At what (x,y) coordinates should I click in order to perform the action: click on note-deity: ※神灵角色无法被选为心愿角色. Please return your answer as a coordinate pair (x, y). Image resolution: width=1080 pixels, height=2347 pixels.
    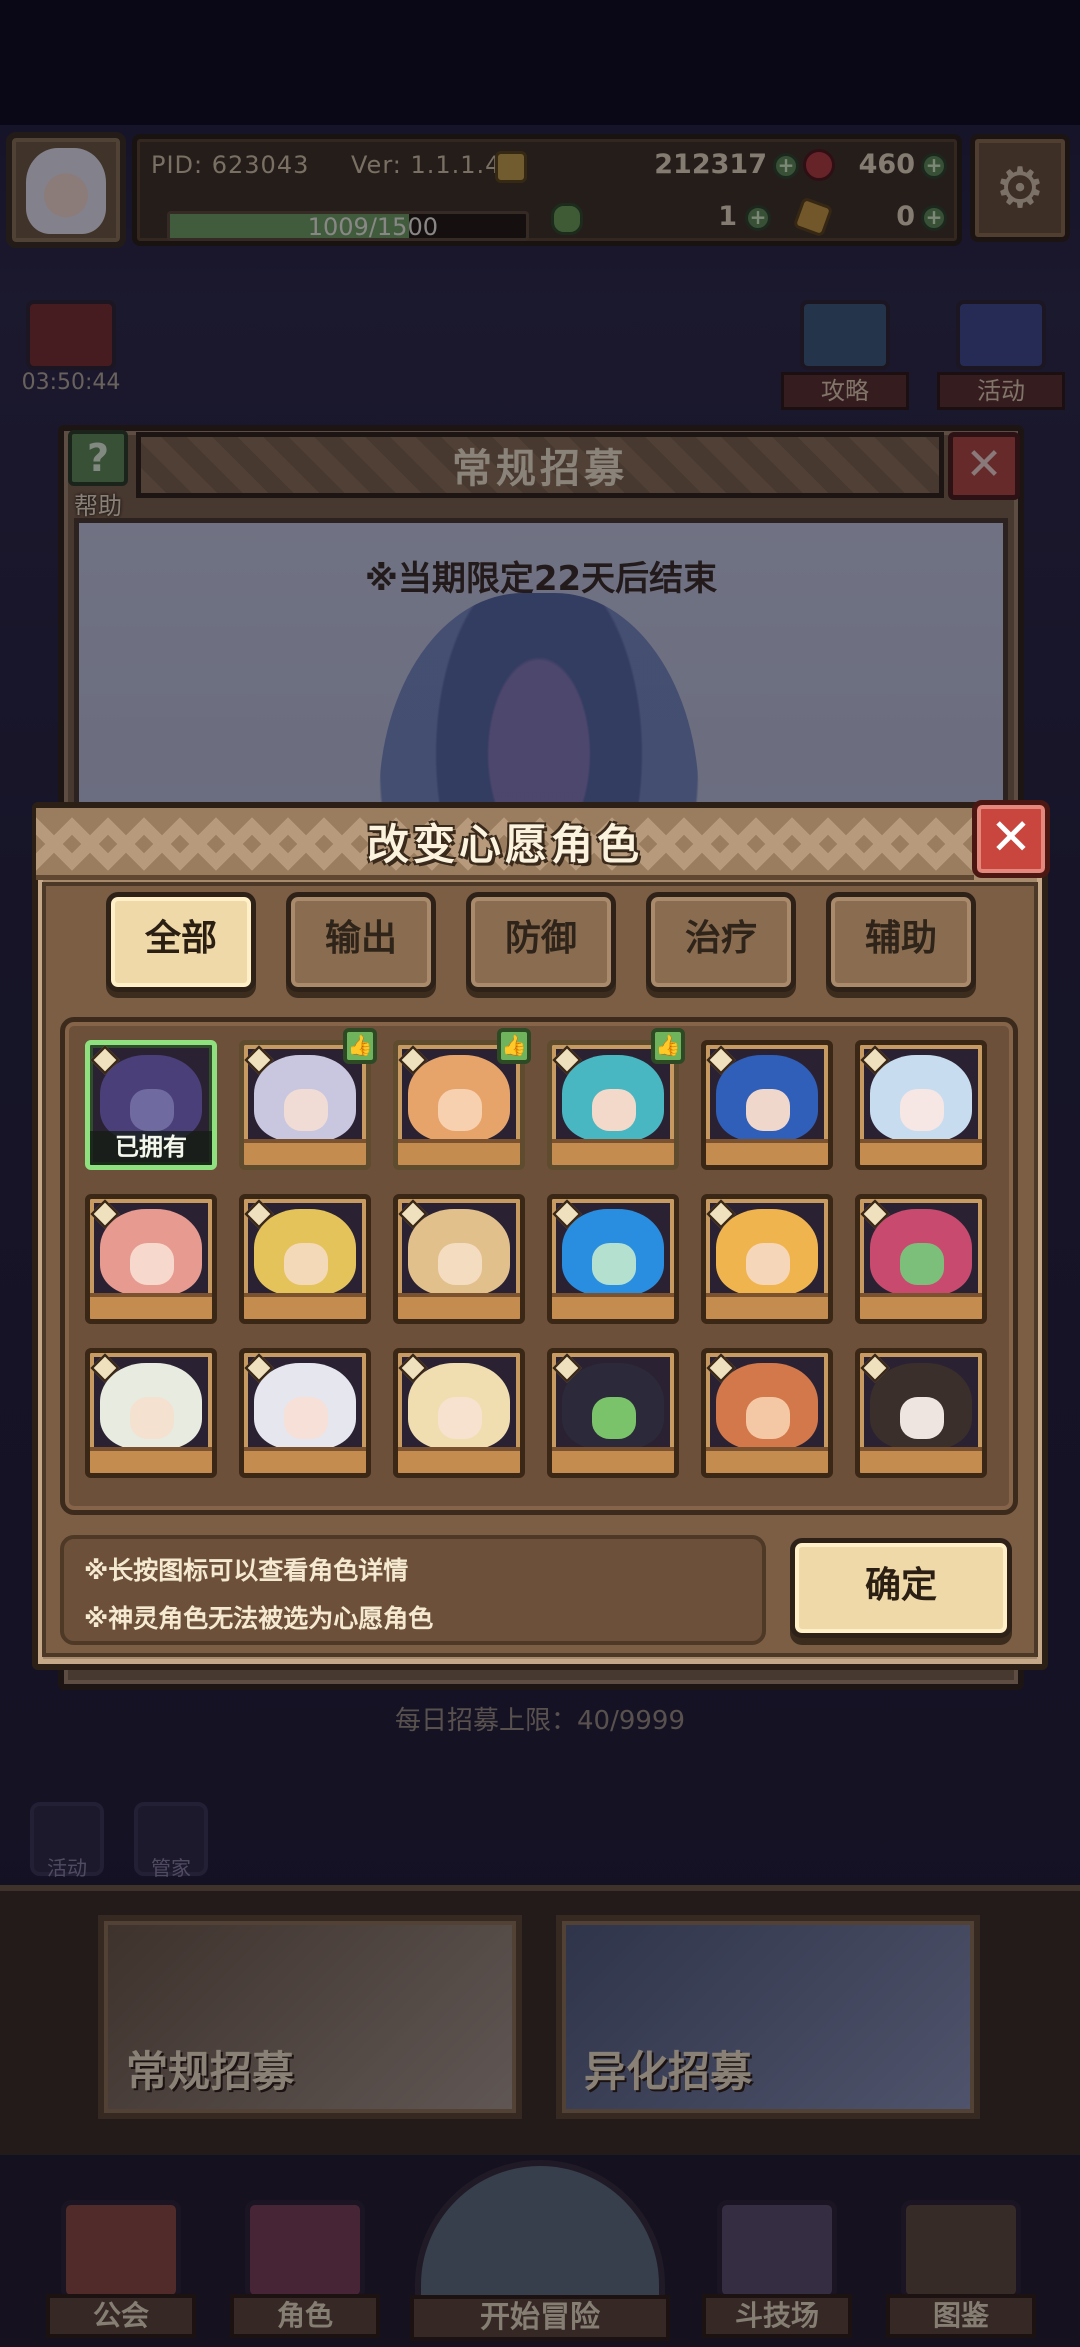
    Looking at the image, I should click on (259, 1618).